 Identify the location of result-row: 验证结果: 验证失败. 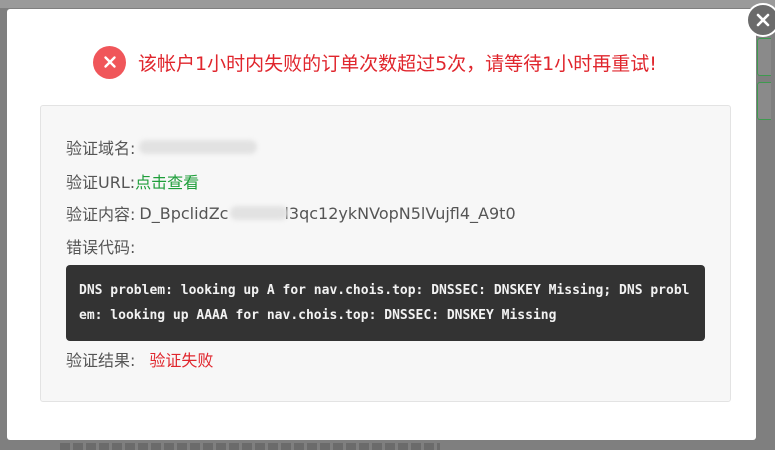
(139, 359).